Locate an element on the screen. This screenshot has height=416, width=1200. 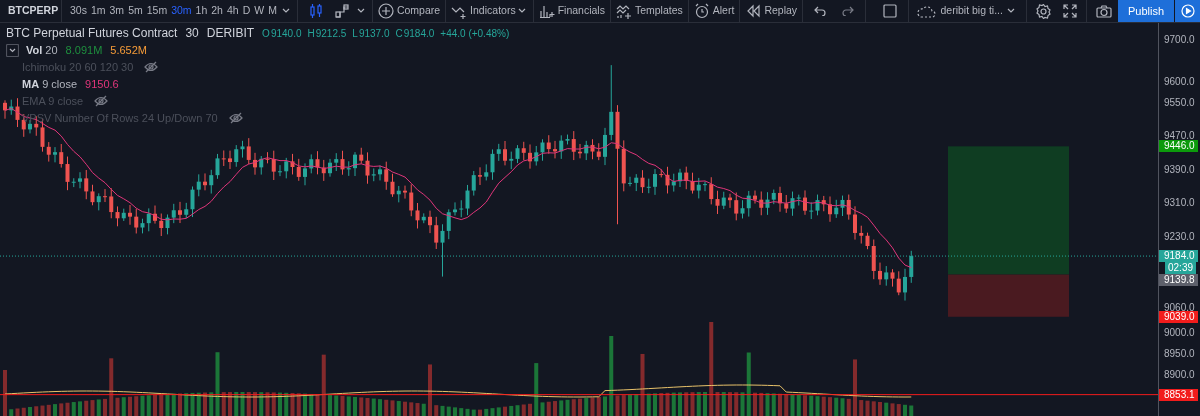
ohlc-value: 9212.5 is located at coordinates (331, 33).